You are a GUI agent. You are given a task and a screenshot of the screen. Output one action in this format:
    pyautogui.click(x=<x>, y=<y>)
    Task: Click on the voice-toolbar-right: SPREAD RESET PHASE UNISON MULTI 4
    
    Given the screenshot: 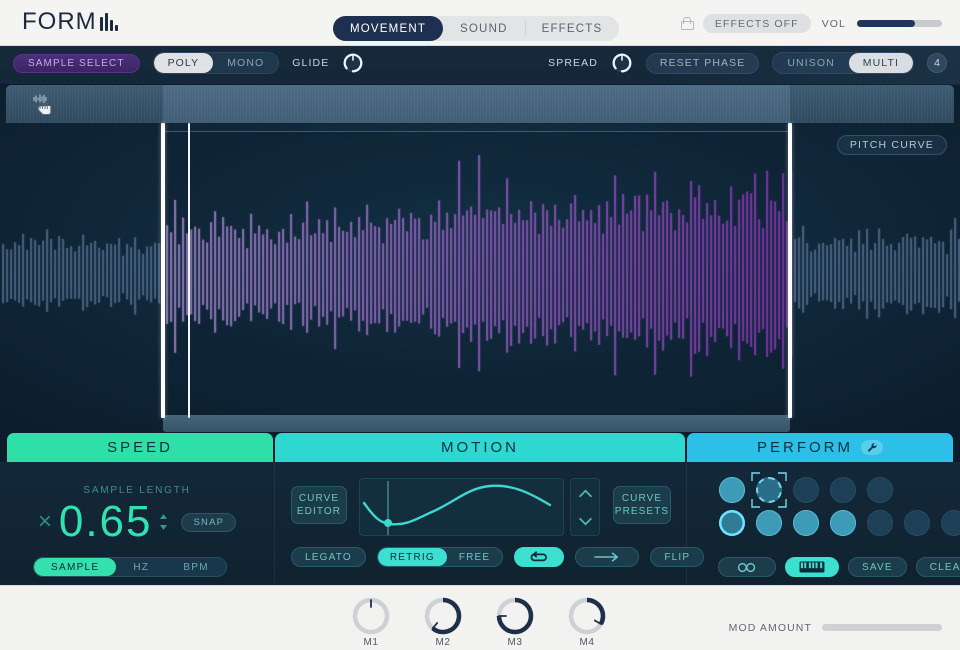 What is the action you would take?
    pyautogui.click(x=747, y=63)
    